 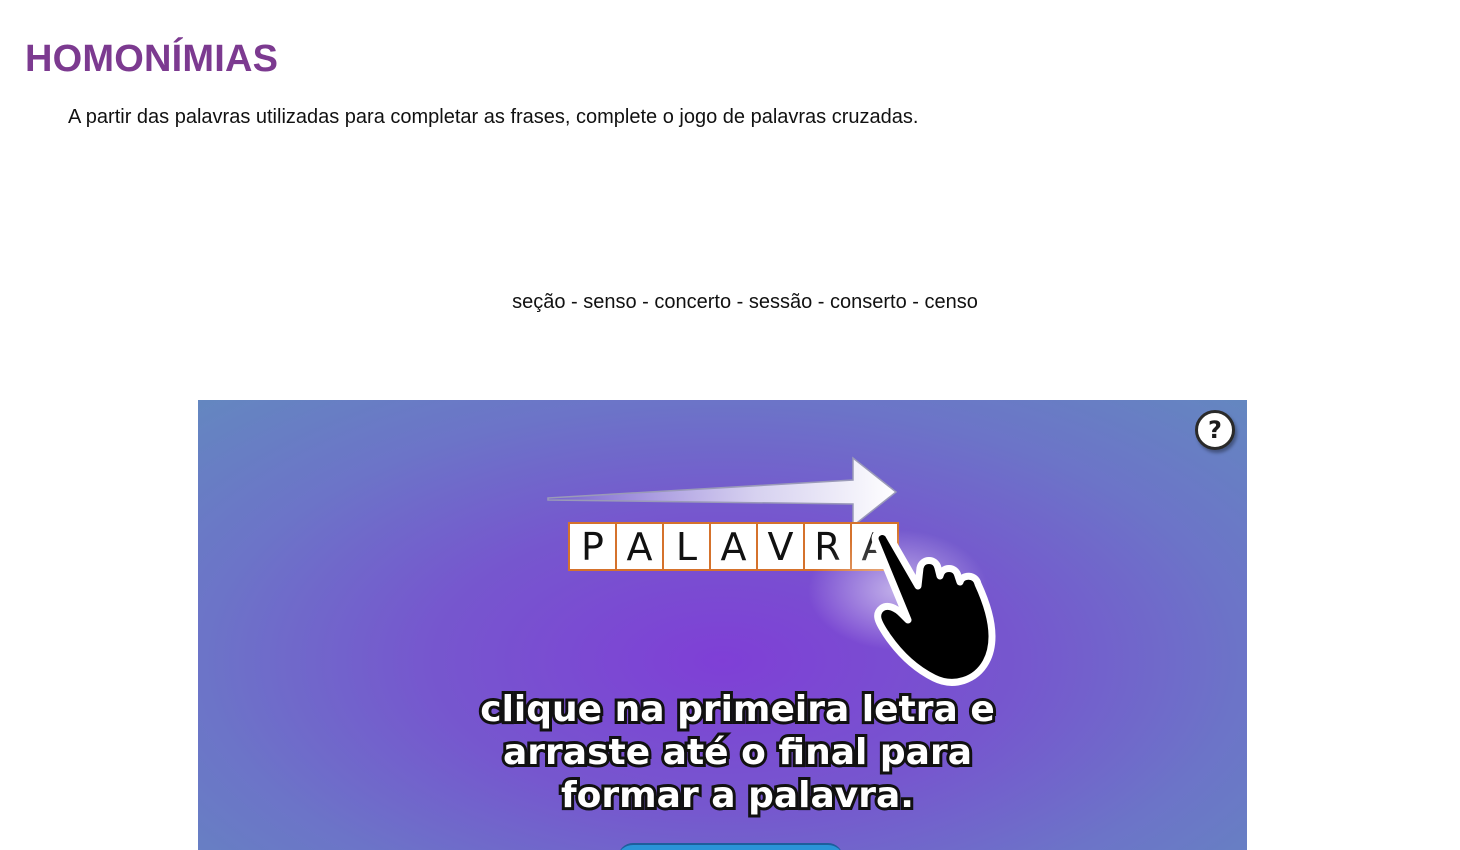 I want to click on instruction-line: clique na primeira letra e, so click(x=737, y=709).